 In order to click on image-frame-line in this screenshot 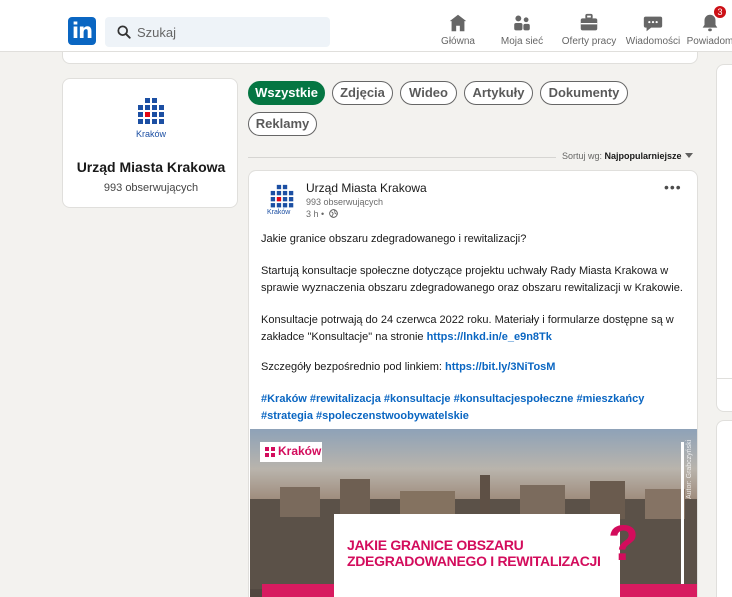, I will do `click(682, 519)`.